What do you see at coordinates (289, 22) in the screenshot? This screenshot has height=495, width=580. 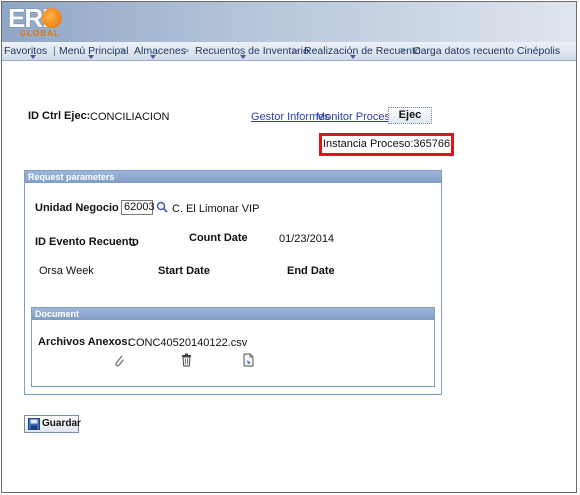 I see `app-header: ERP GLOBAL` at bounding box center [289, 22].